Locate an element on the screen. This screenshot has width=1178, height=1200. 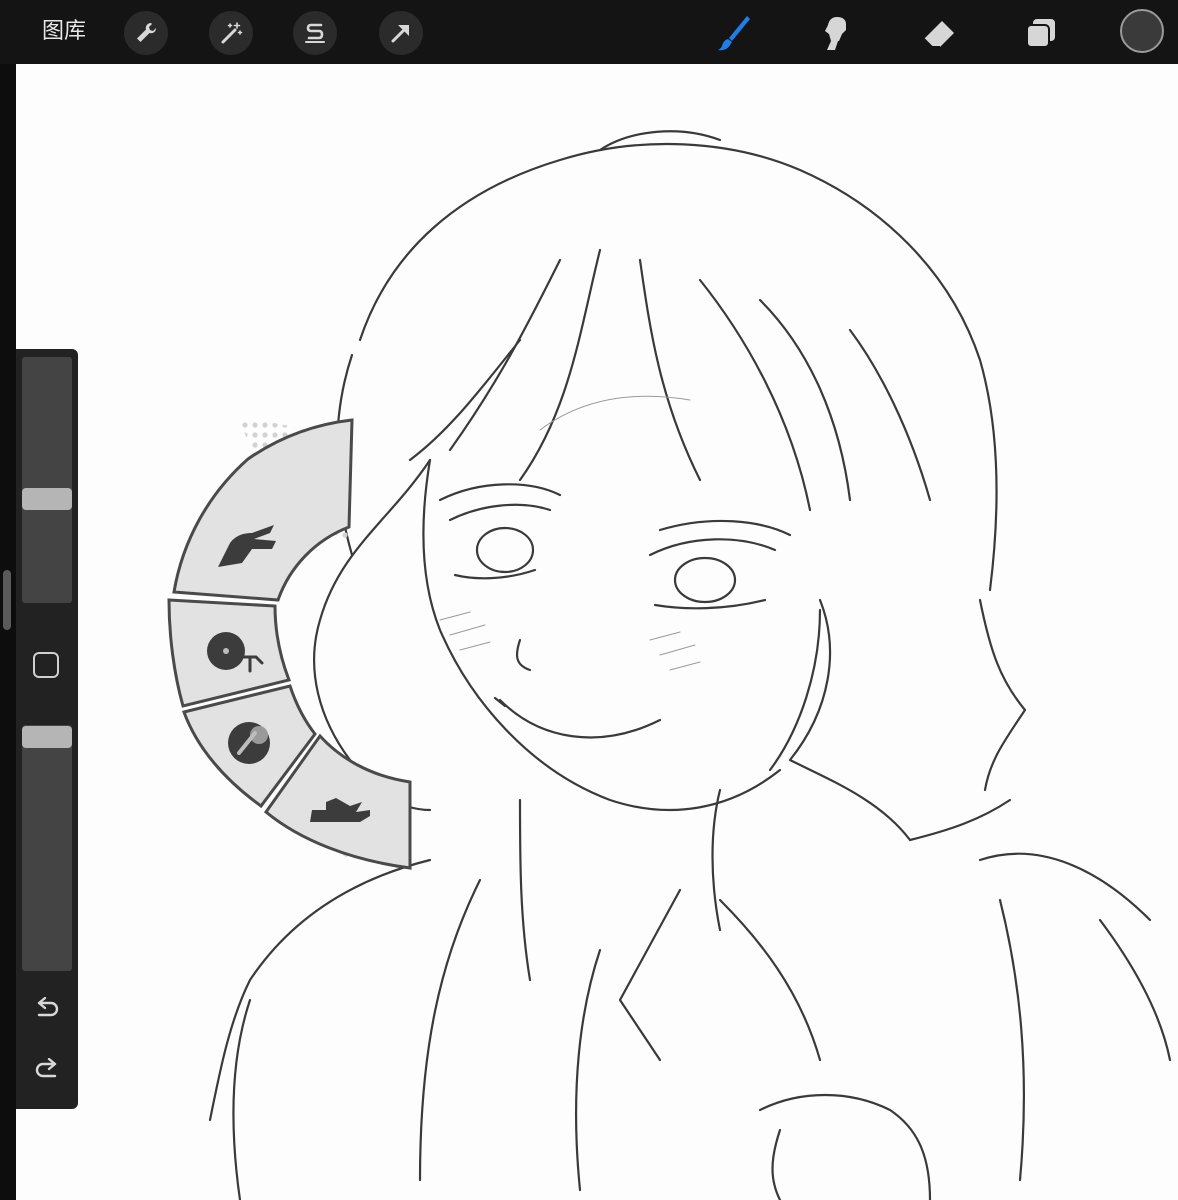
magic-wand-icon is located at coordinates (231, 33).